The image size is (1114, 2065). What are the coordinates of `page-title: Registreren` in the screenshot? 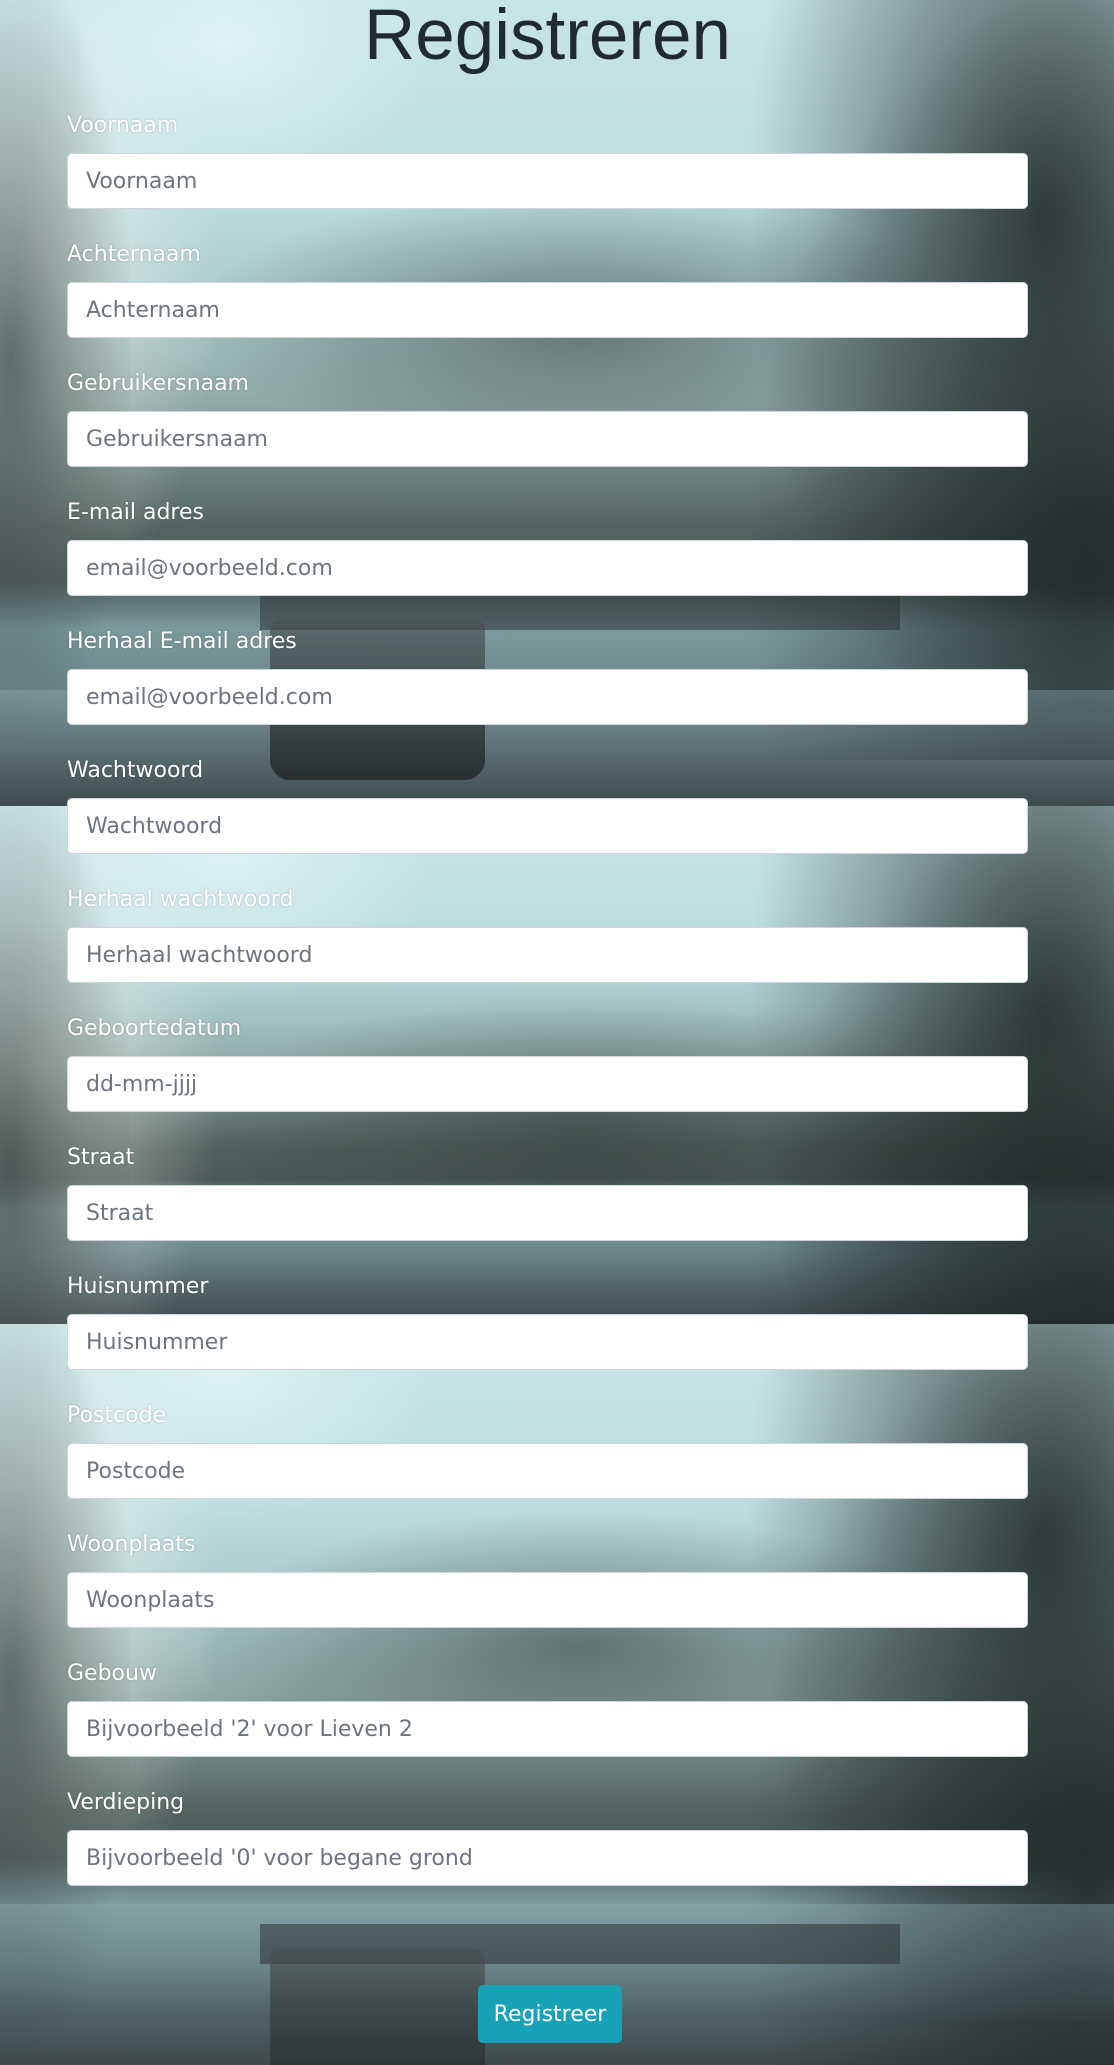 It's located at (547, 37).